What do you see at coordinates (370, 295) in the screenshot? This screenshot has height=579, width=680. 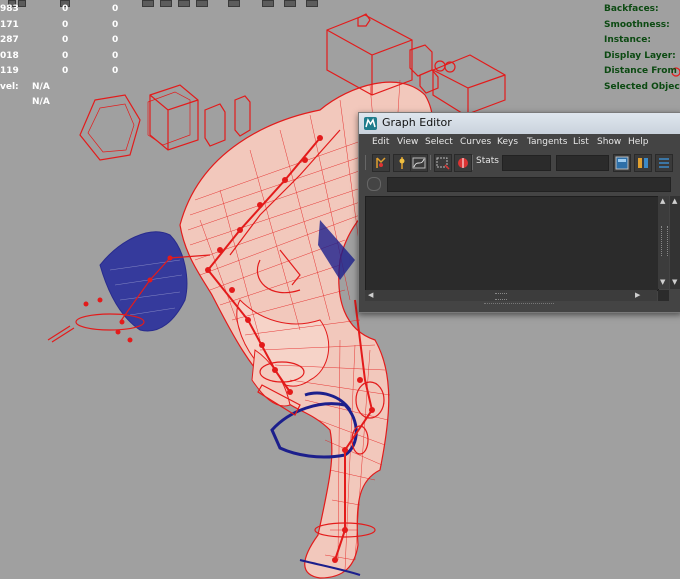 I see `scroll-left-icon: ◀` at bounding box center [370, 295].